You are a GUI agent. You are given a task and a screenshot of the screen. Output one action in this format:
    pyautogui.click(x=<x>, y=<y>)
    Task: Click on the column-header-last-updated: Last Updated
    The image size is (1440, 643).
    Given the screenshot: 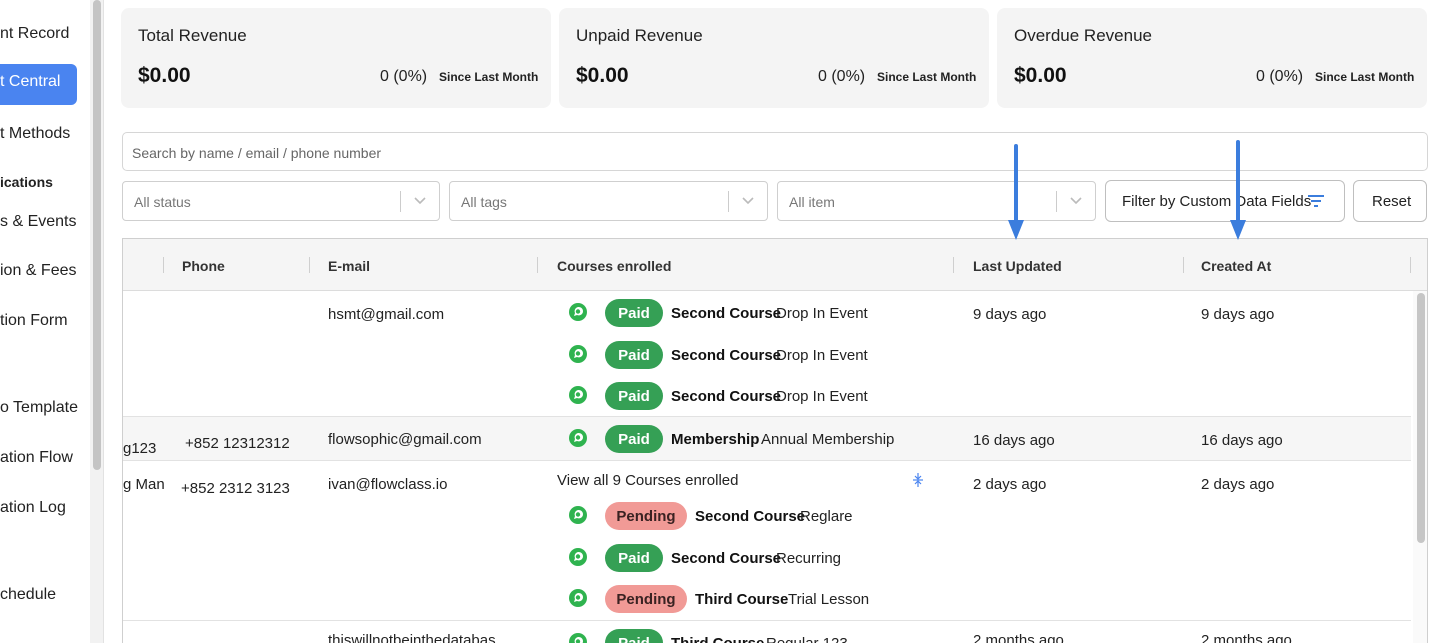 What is the action you would take?
    pyautogui.click(x=1017, y=266)
    